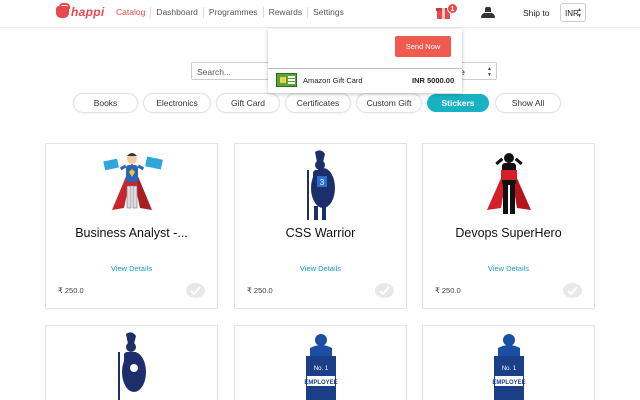 The width and height of the screenshot is (640, 400). What do you see at coordinates (333, 80) in the screenshot?
I see `cart-item-name: Amazon Gift Card` at bounding box center [333, 80].